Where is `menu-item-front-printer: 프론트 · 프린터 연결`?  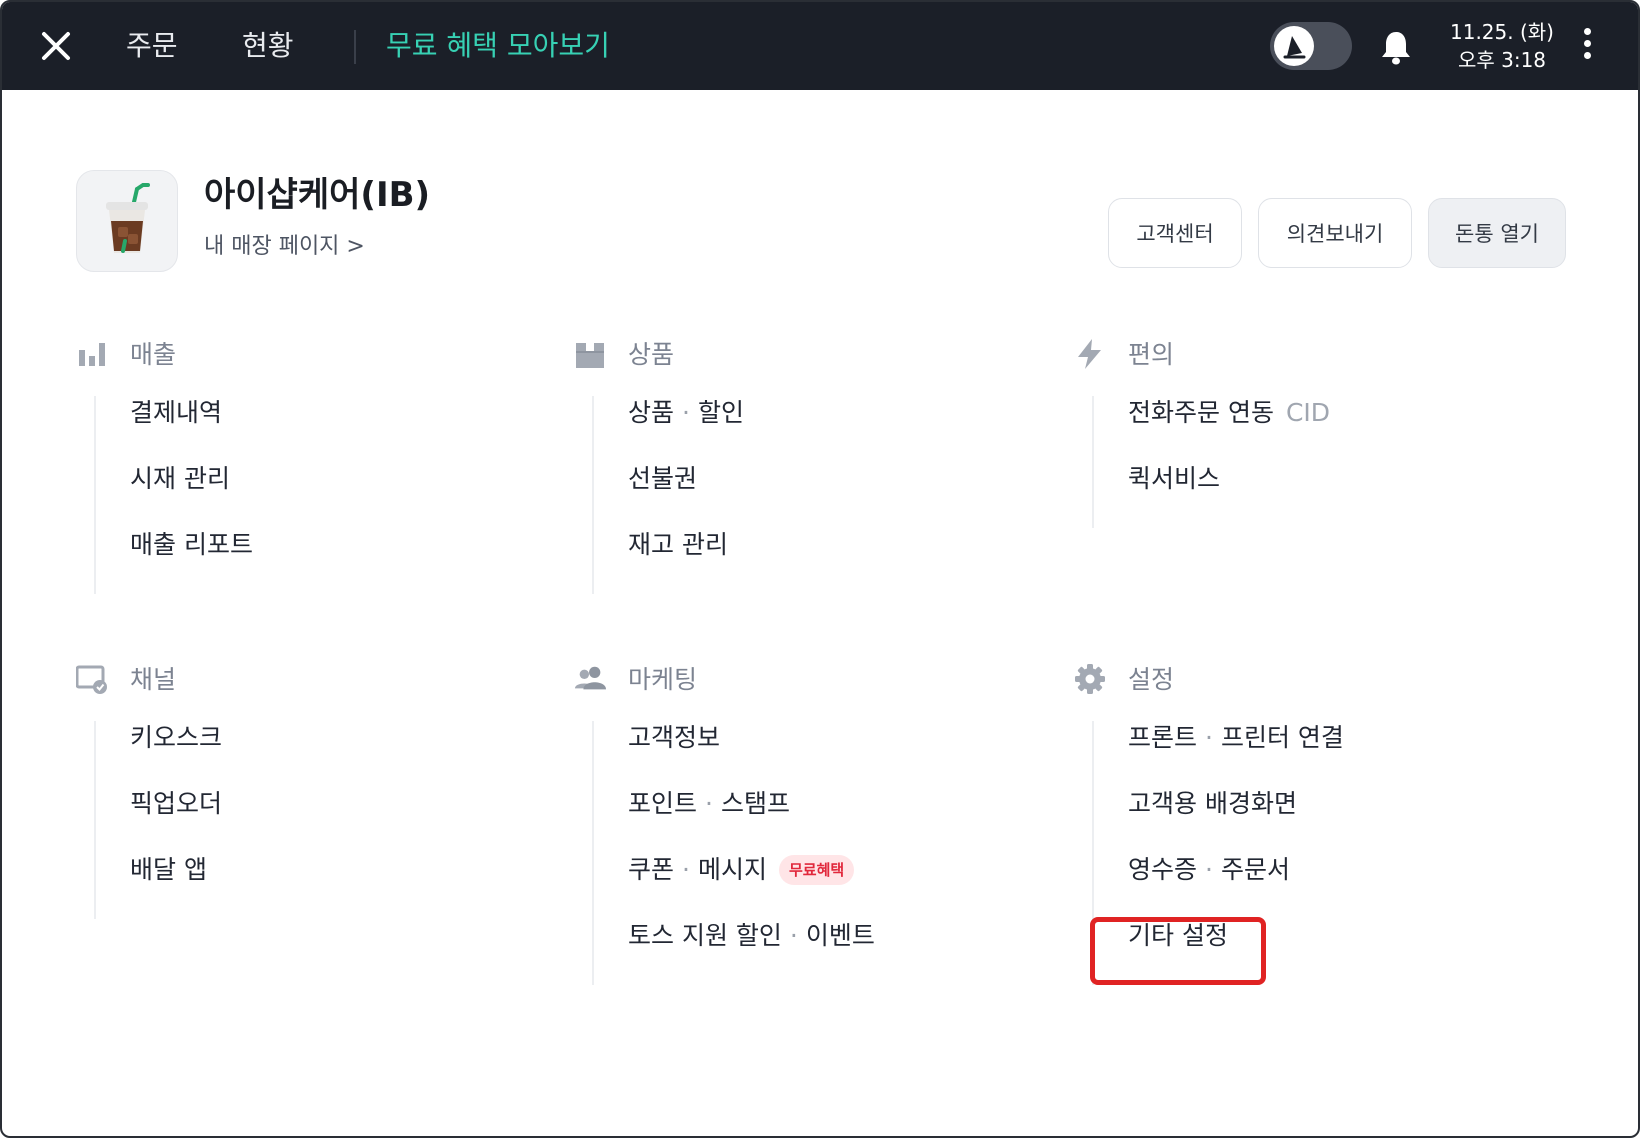 menu-item-front-printer: 프론트 · 프린터 연결 is located at coordinates (1331, 754).